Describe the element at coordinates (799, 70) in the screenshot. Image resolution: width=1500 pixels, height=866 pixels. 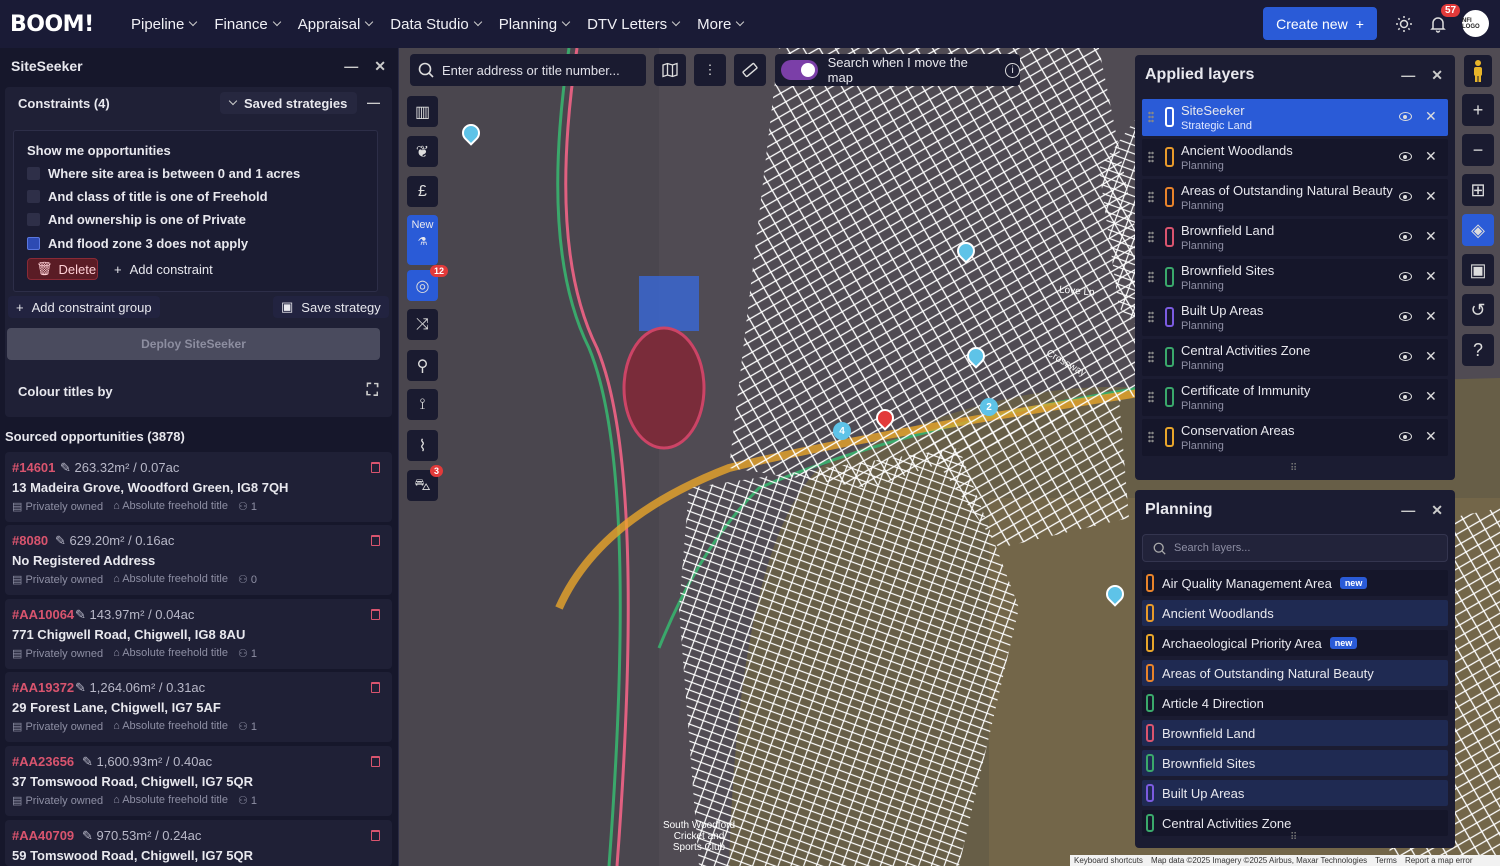
I see `toggle-switch` at that location.